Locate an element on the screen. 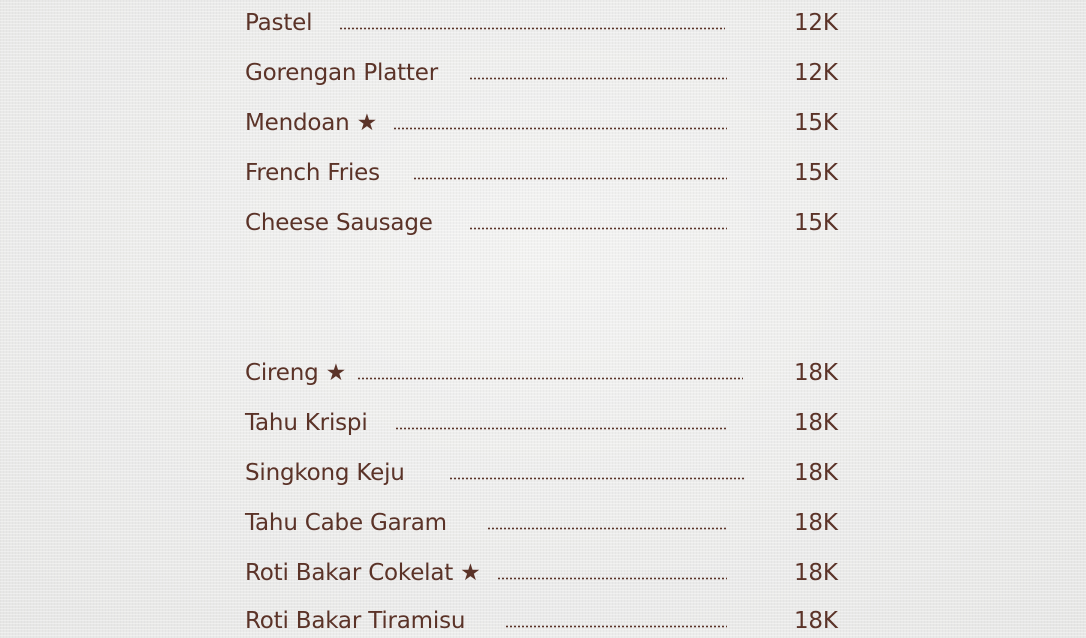 This screenshot has height=638, width=1086. menu-item-name: Mendoan ★ is located at coordinates (311, 123).